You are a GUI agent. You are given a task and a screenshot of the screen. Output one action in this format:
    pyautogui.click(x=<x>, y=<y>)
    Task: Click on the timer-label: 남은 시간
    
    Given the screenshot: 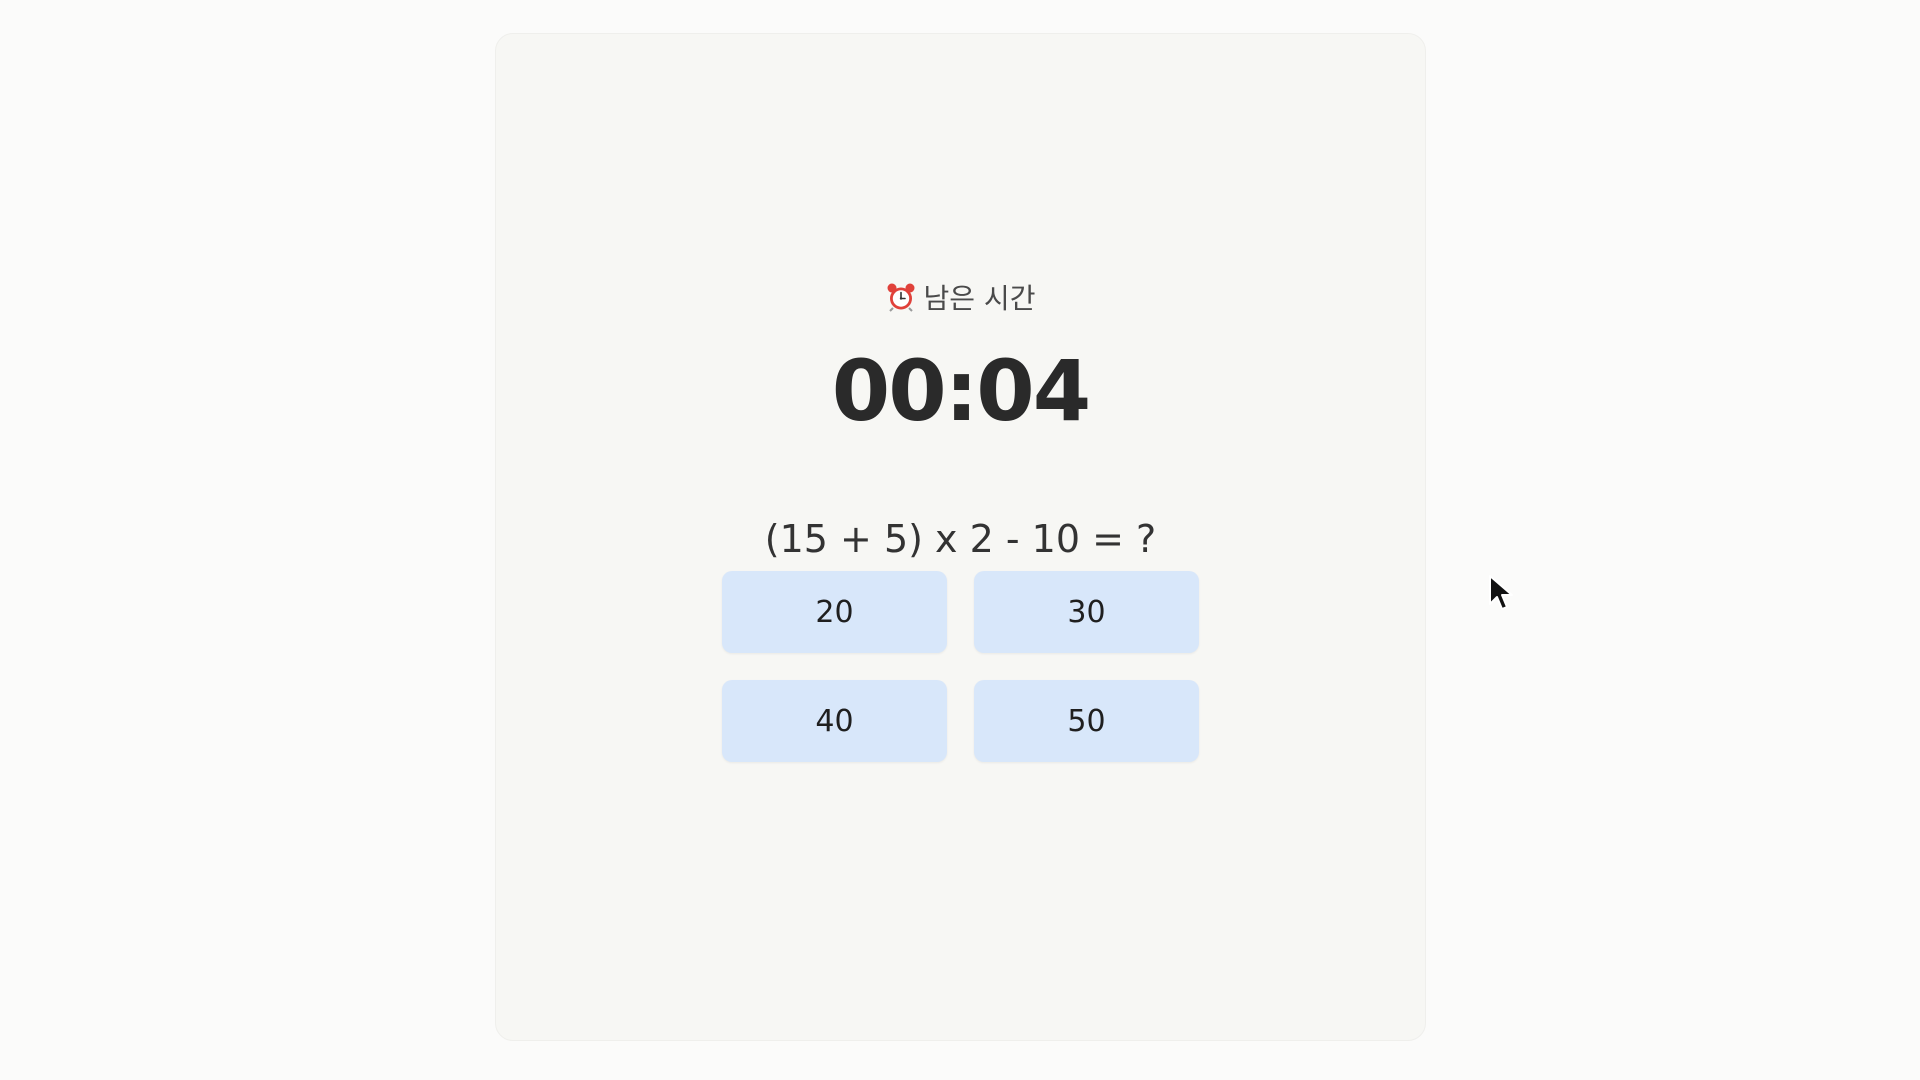 What is the action you would take?
    pyautogui.click(x=960, y=297)
    